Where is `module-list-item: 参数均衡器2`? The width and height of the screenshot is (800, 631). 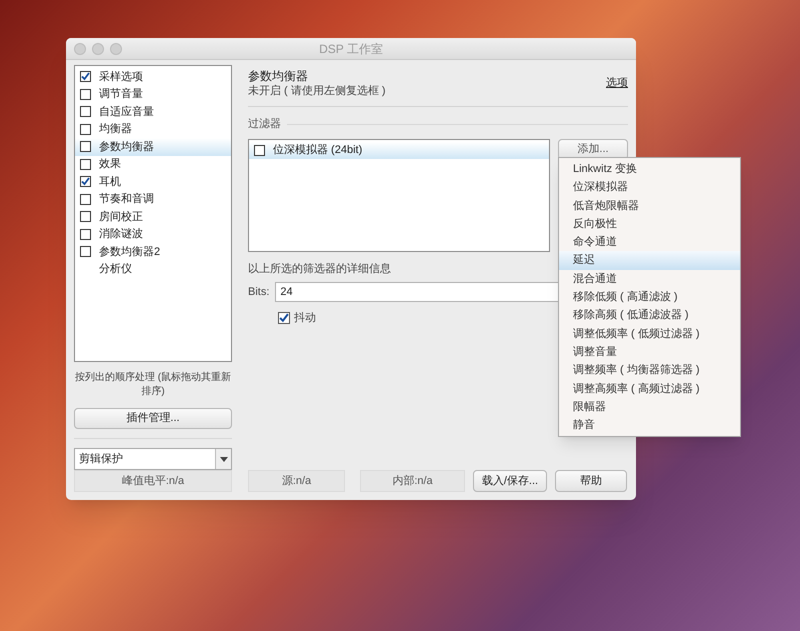
module-list-item: 参数均衡器2 is located at coordinates (153, 251).